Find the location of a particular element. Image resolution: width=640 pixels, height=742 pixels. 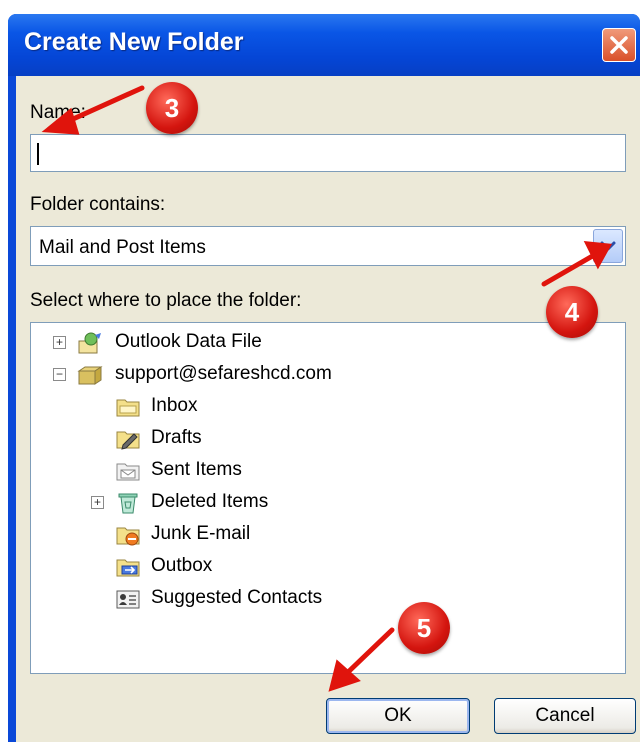

arrow-to-dropdown is located at coordinates (570, 269).